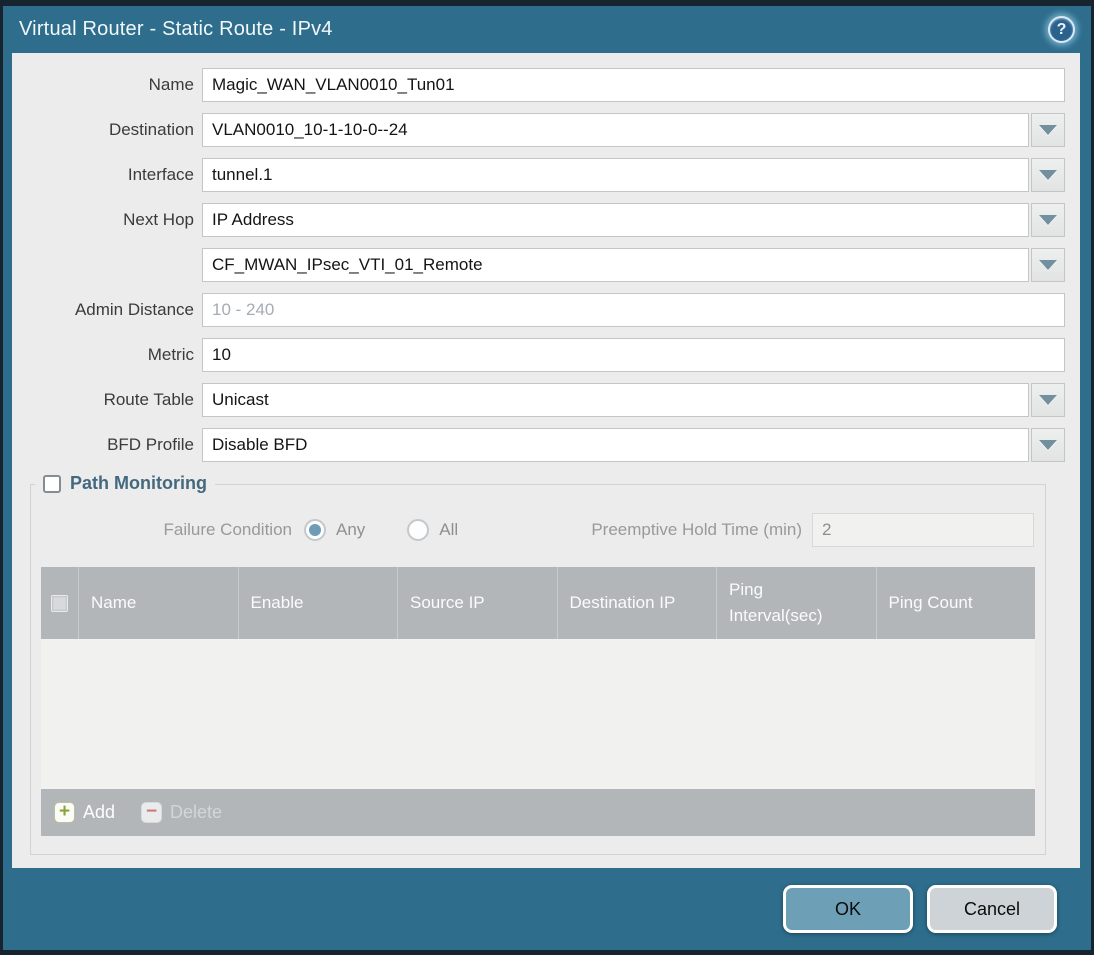 The image size is (1094, 955). What do you see at coordinates (134, 309) in the screenshot?
I see `admin-distance-label: Admin Distance` at bounding box center [134, 309].